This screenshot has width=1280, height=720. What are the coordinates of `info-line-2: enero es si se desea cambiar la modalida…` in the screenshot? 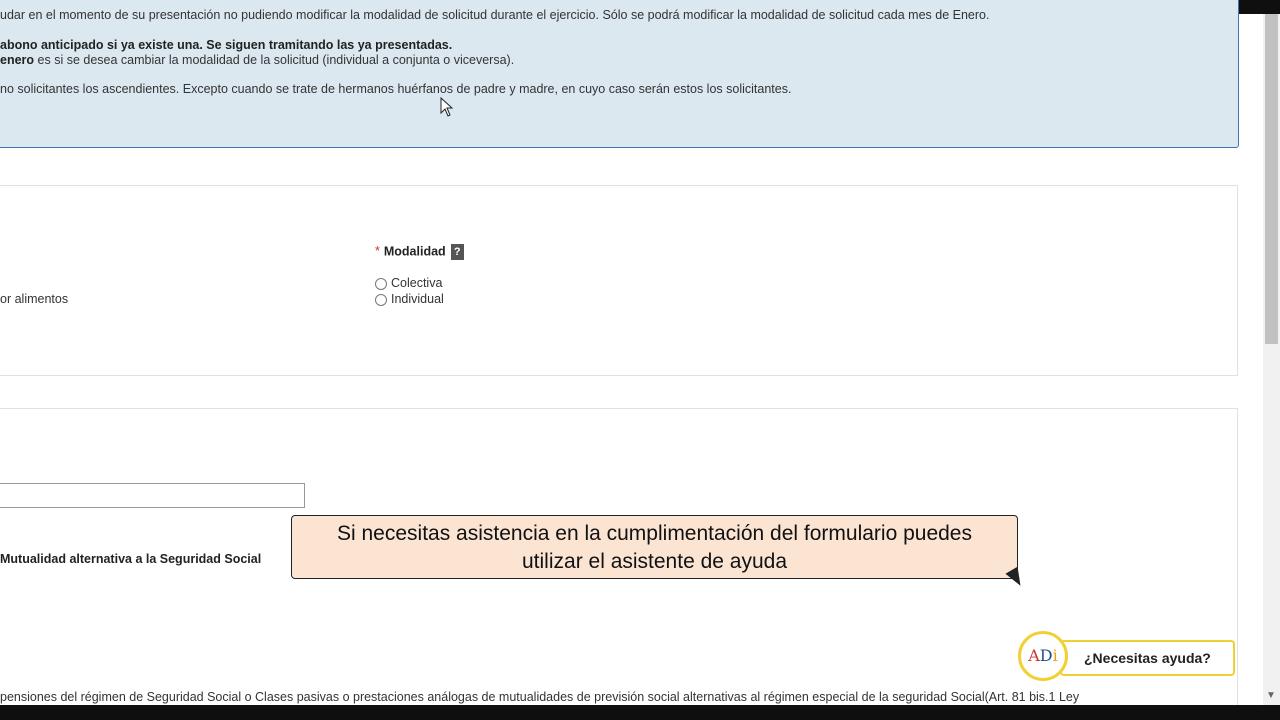 It's located at (257, 60).